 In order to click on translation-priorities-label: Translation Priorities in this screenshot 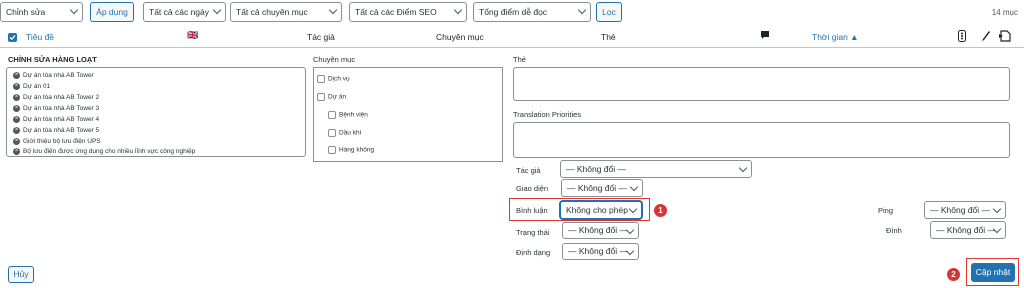, I will do `click(547, 114)`.